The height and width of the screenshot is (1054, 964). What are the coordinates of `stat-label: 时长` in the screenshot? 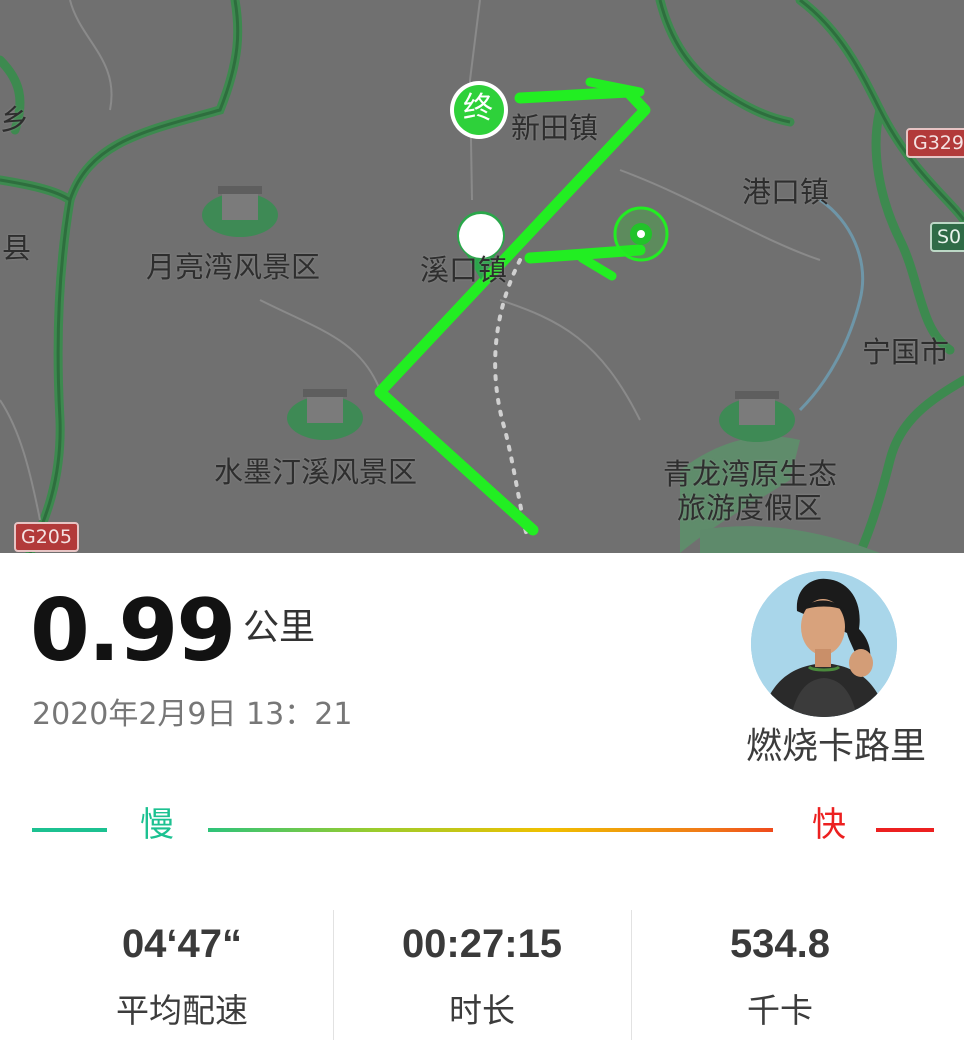 It's located at (482, 1010).